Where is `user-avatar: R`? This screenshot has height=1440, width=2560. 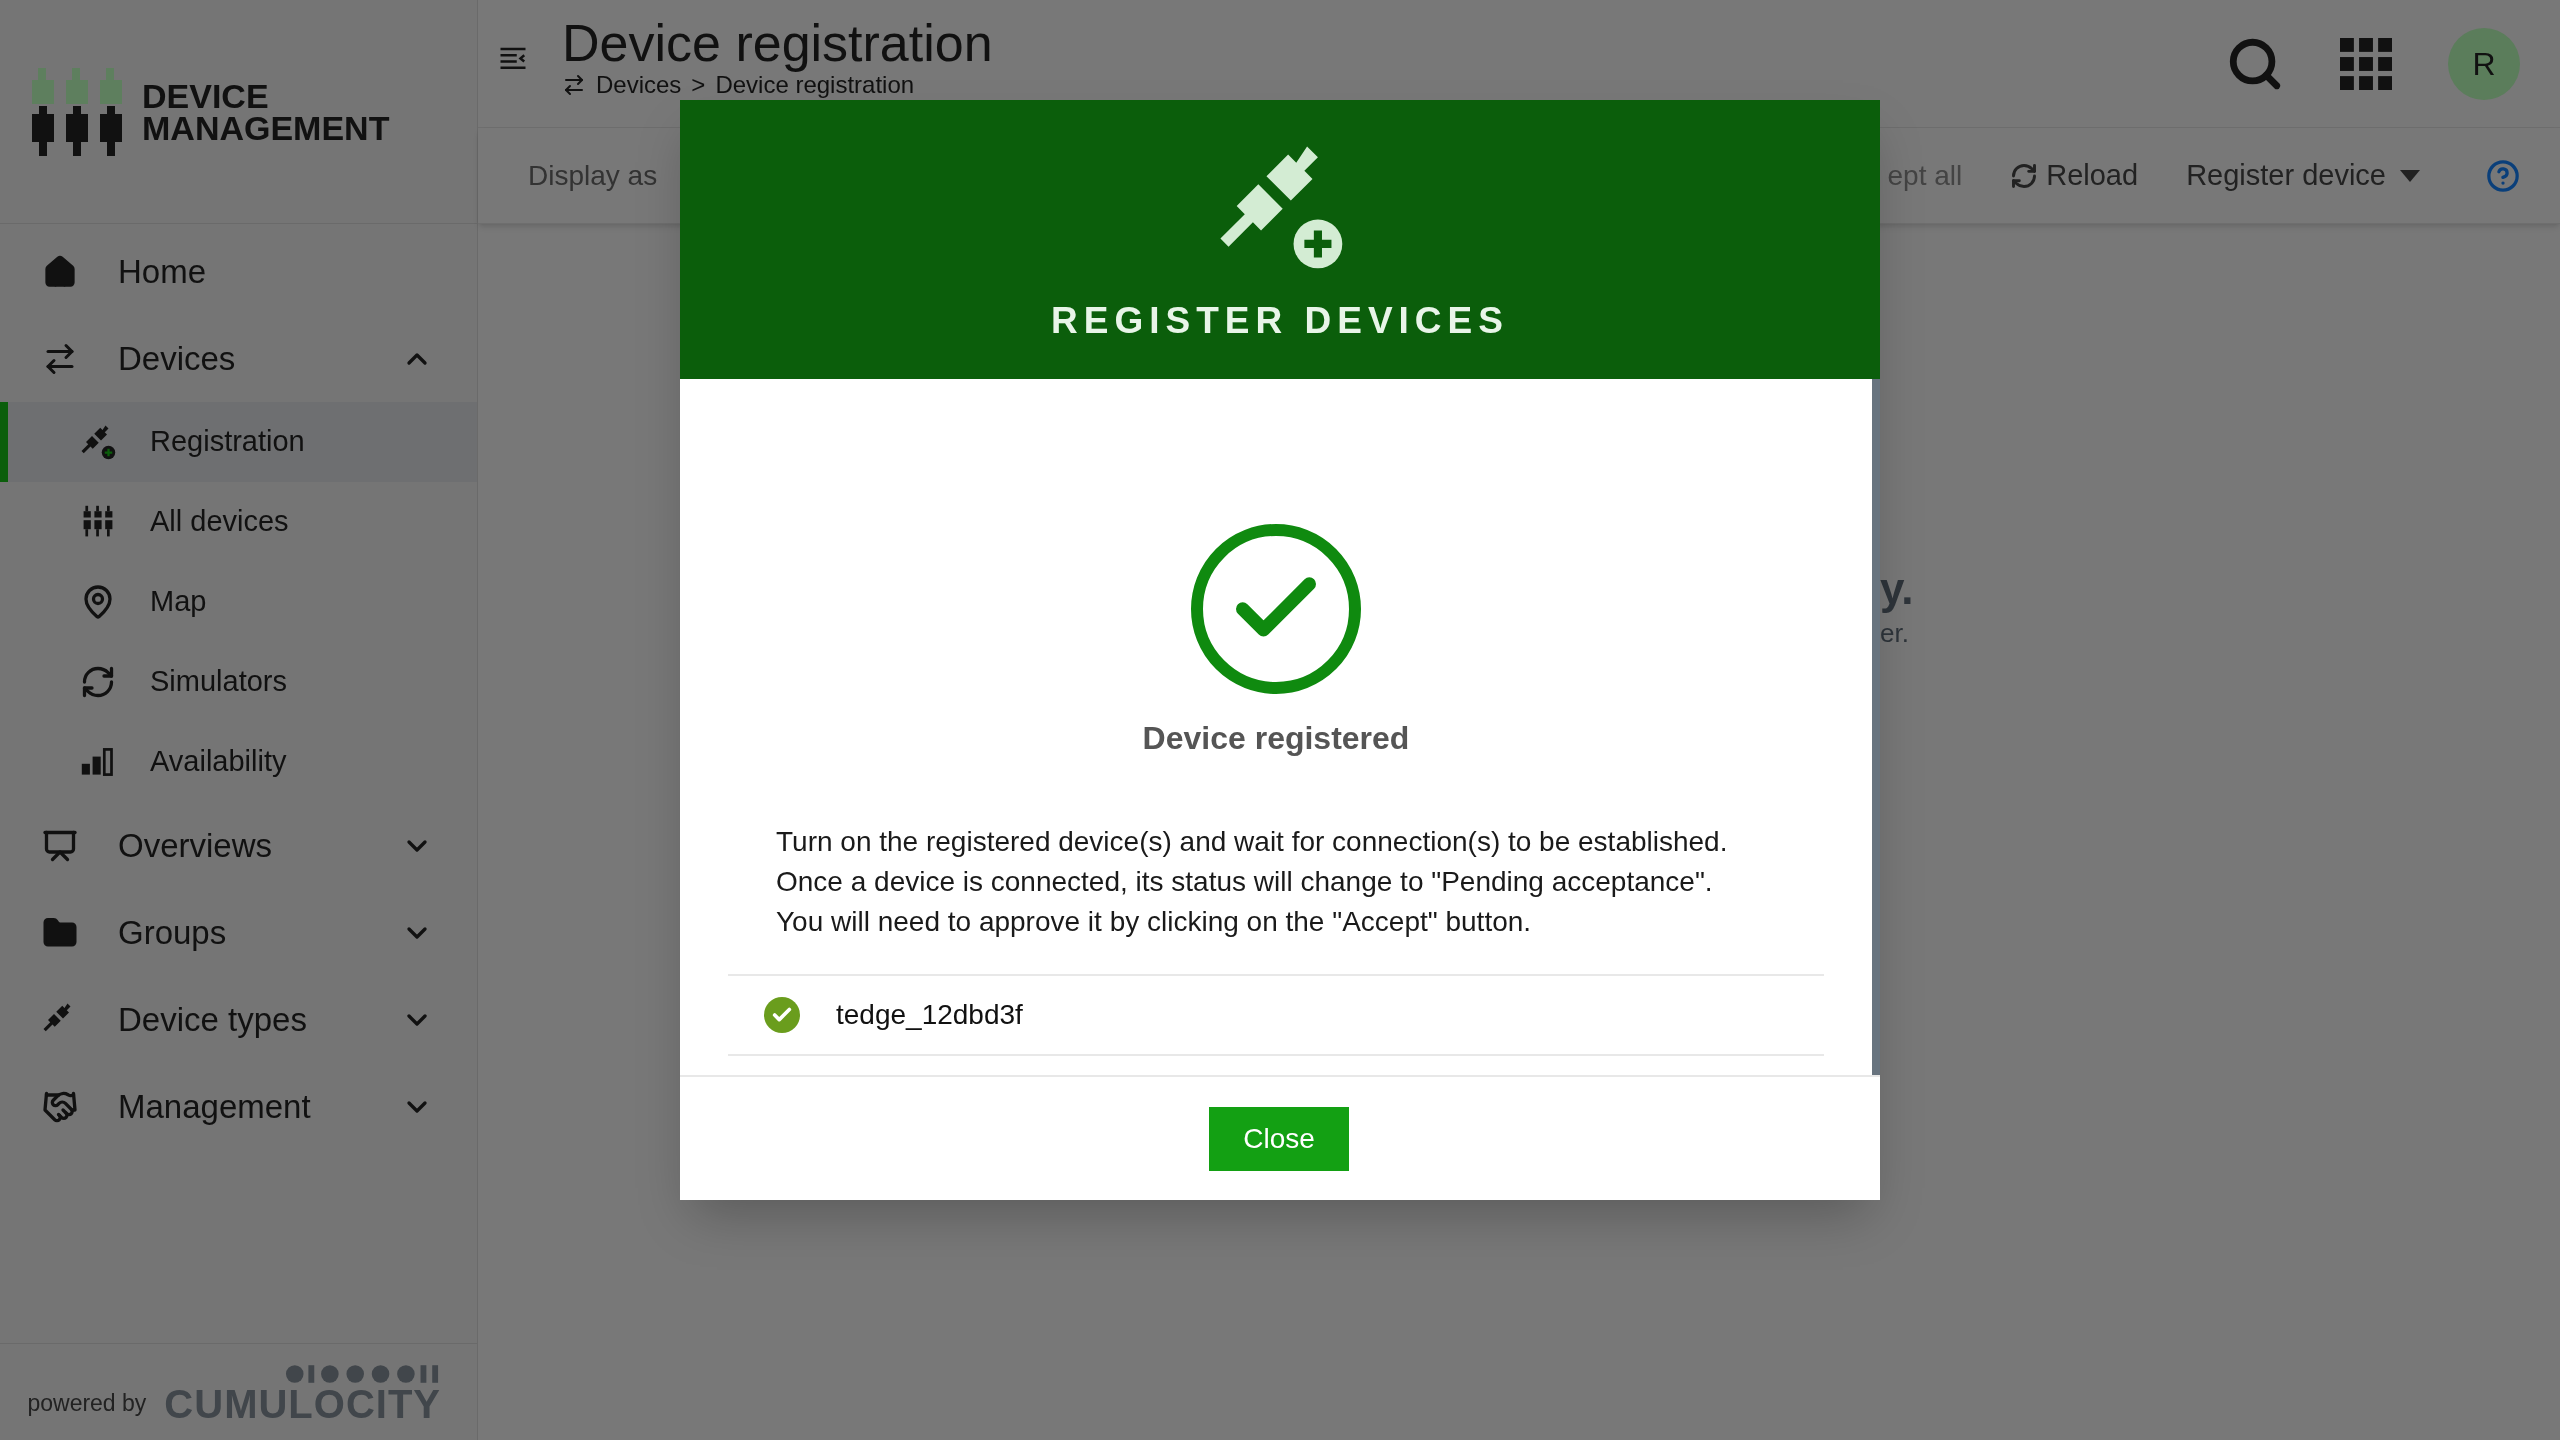
user-avatar: R is located at coordinates (2484, 64).